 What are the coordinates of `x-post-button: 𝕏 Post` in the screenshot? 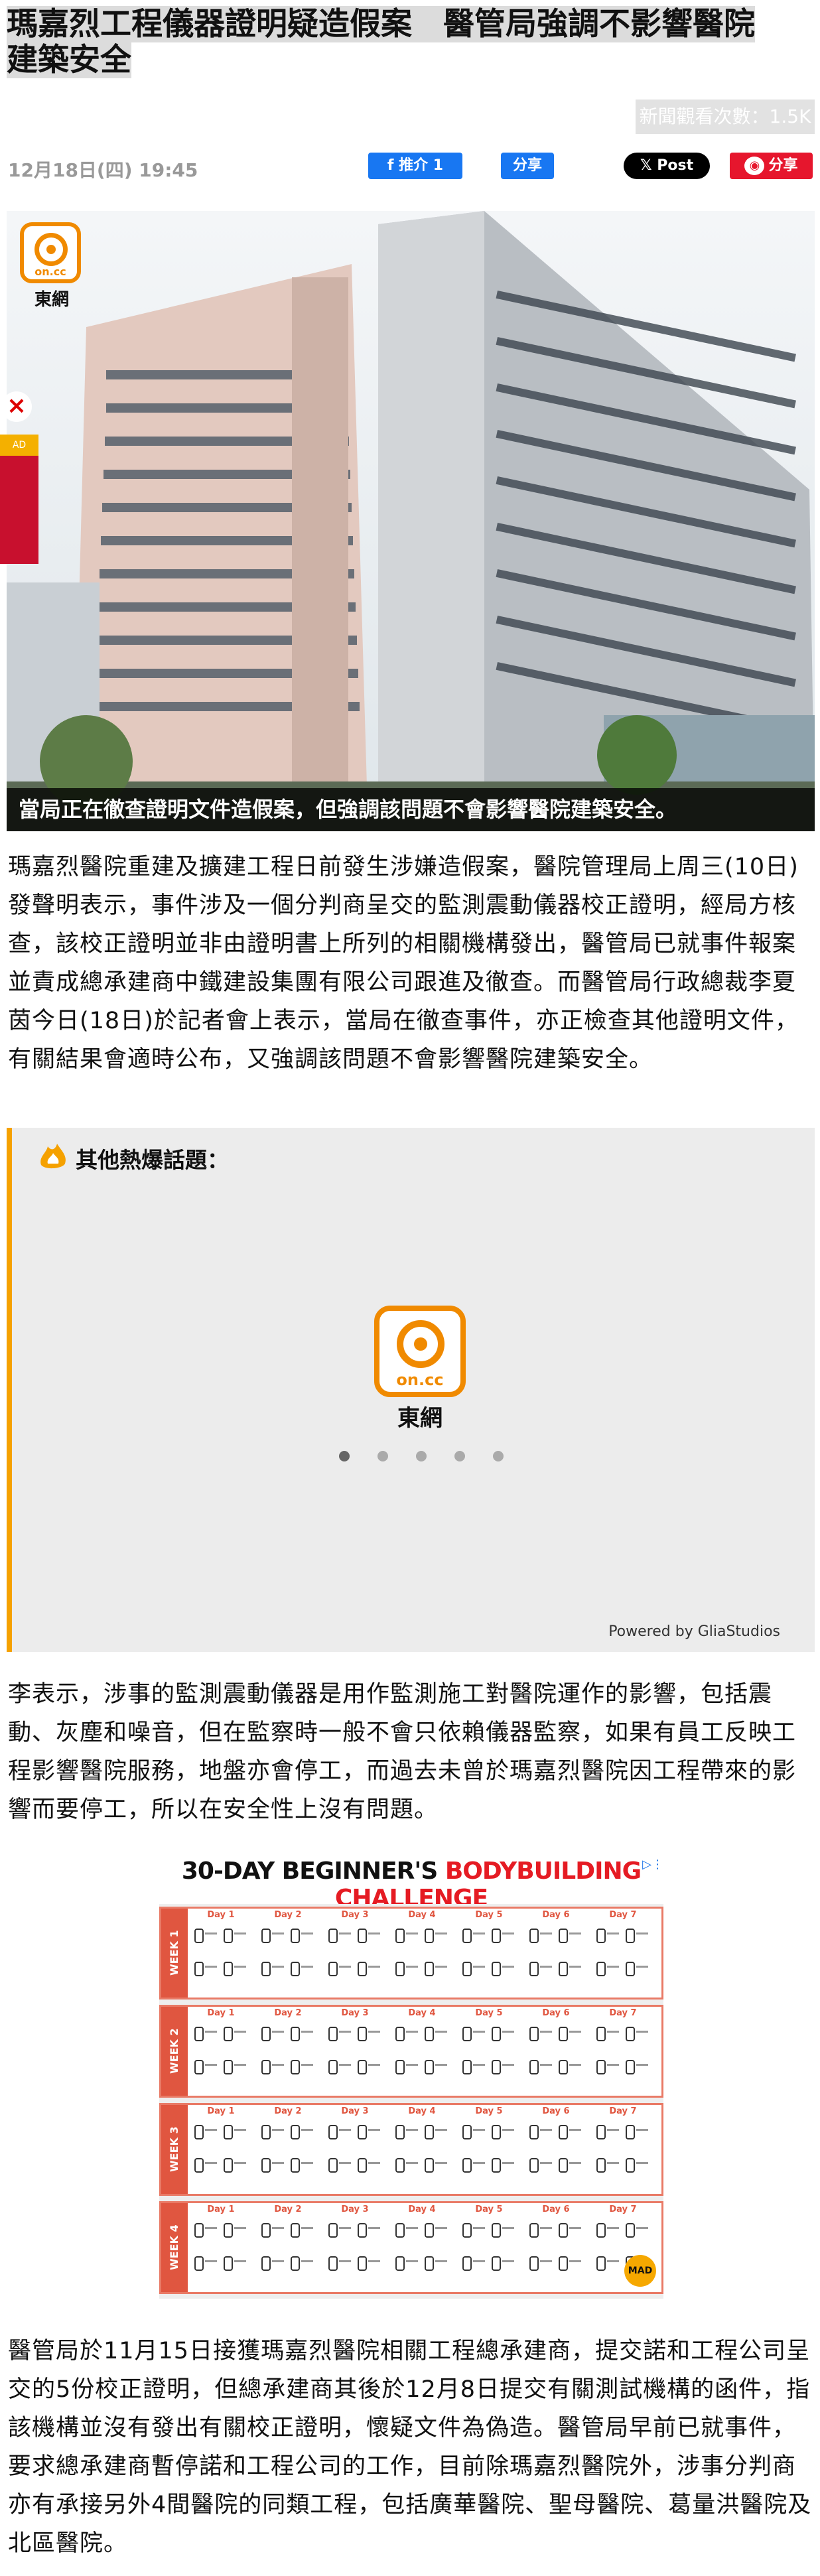 It's located at (667, 166).